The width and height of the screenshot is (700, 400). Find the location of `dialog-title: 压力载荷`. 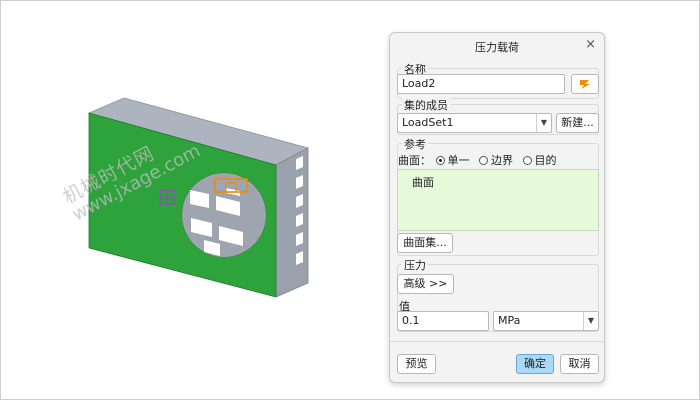

dialog-title: 压力载荷 is located at coordinates (497, 47).